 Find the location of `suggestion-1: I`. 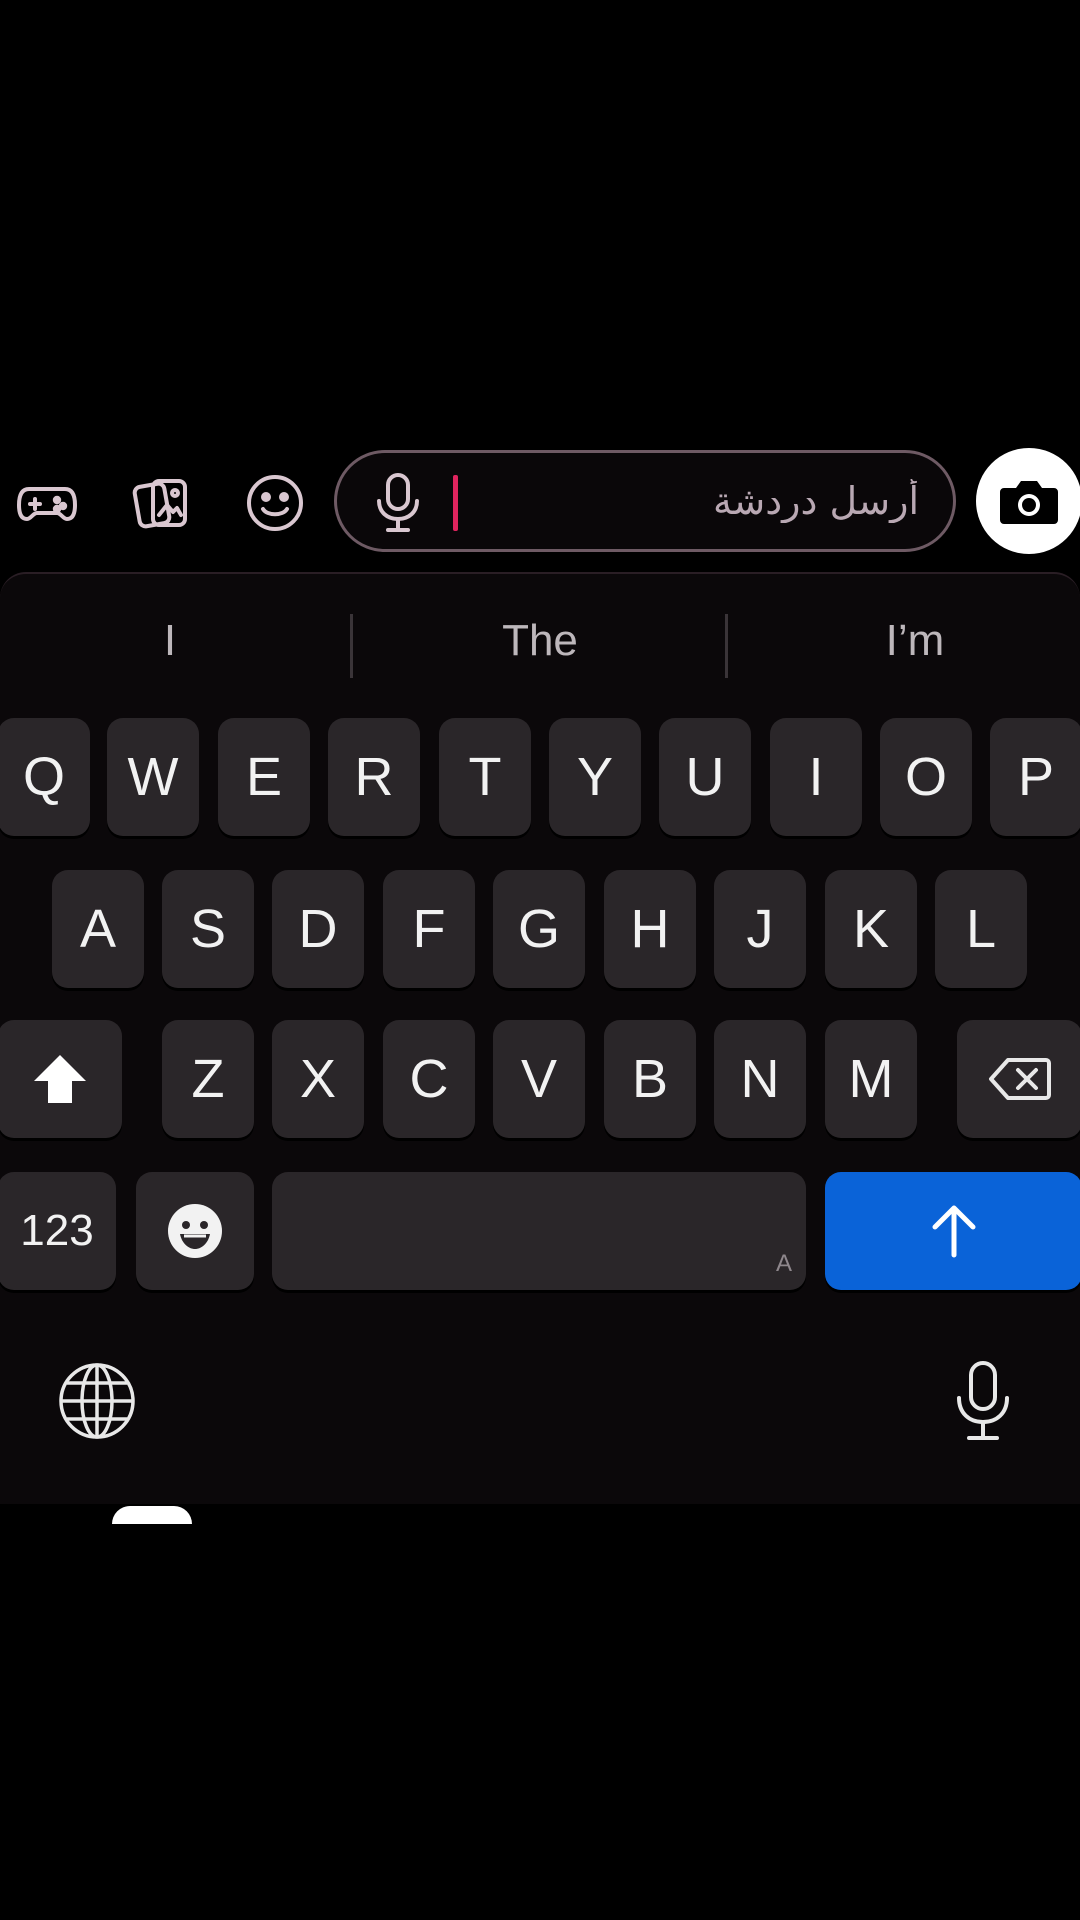

suggestion-1: I is located at coordinates (170, 641).